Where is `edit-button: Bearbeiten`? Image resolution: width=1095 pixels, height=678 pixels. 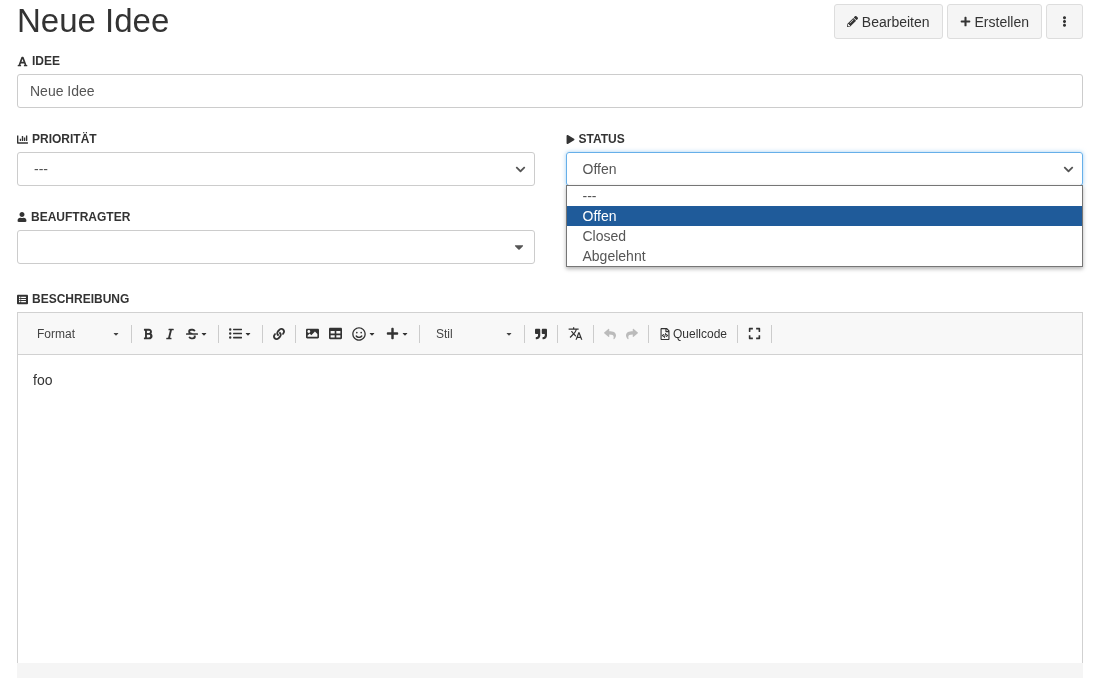 edit-button: Bearbeiten is located at coordinates (888, 21).